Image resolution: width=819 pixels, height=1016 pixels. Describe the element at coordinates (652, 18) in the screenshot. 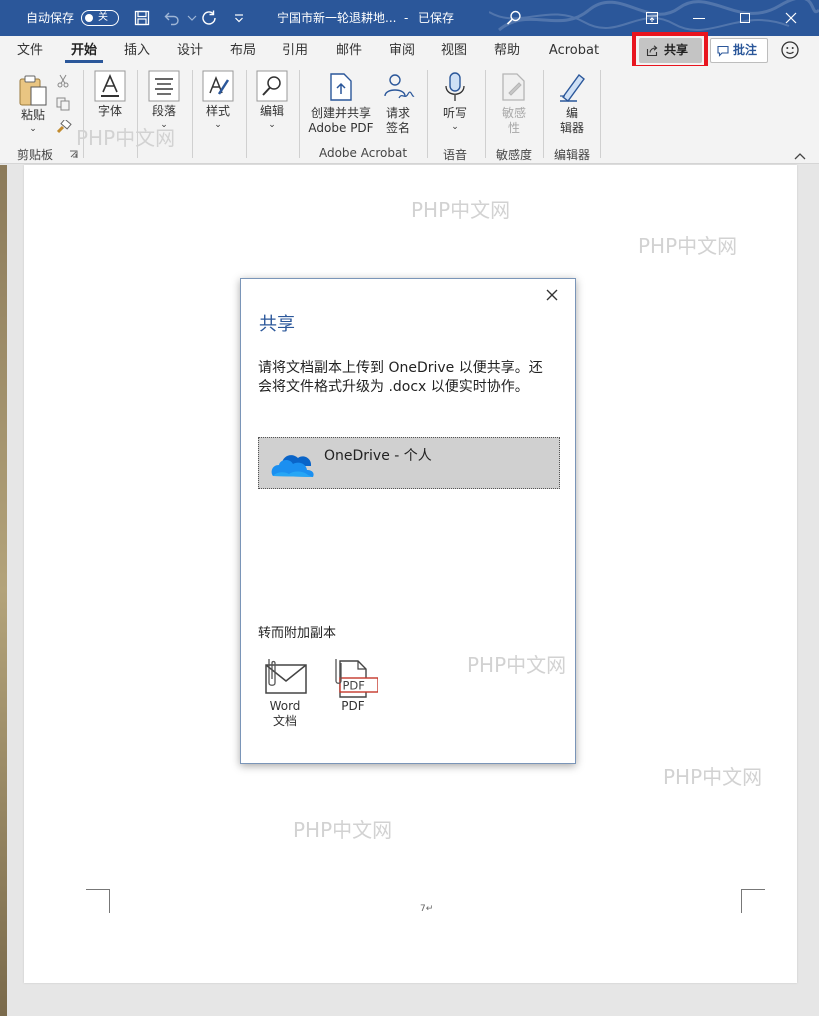

I see `ribbon-display-options-button` at that location.